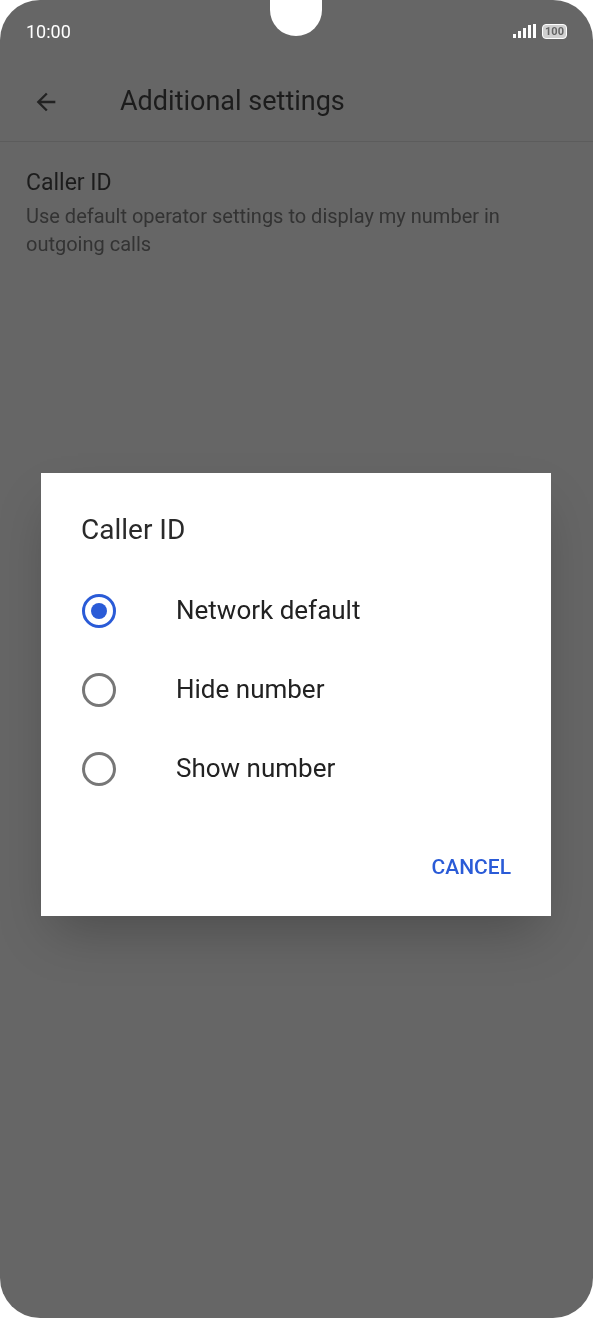  What do you see at coordinates (69, 183) in the screenshot?
I see `setting-title: Caller ID` at bounding box center [69, 183].